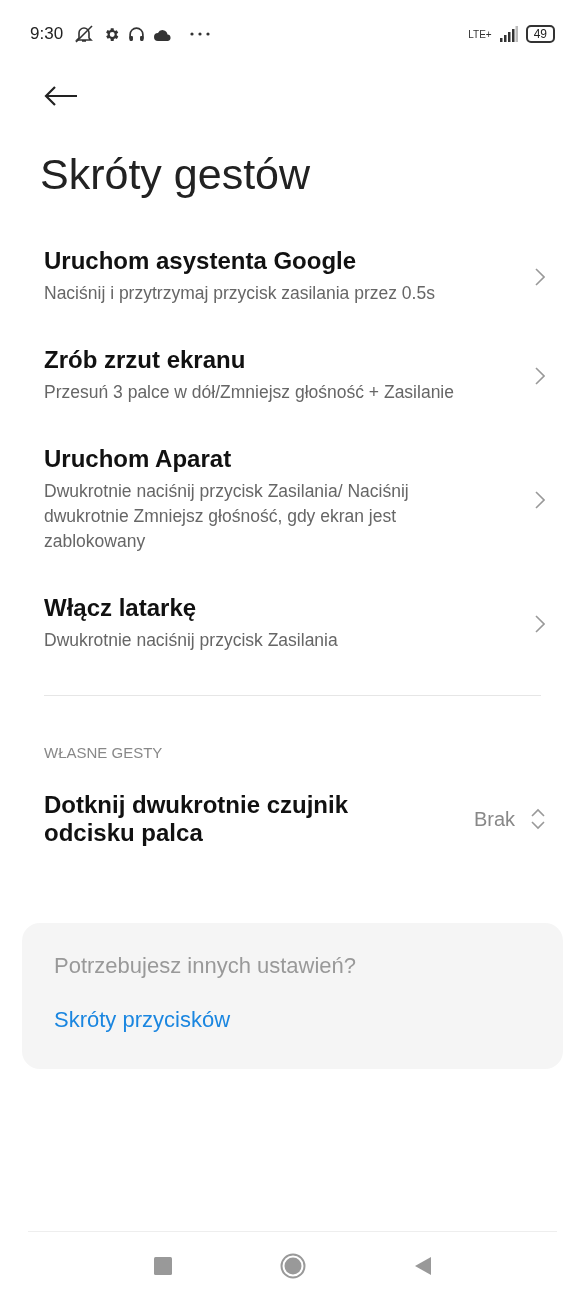 The width and height of the screenshot is (585, 1300). I want to click on gesture-item: Dotknij dwukrotnie czujnik odcisku palca Brak, so click(292, 817).